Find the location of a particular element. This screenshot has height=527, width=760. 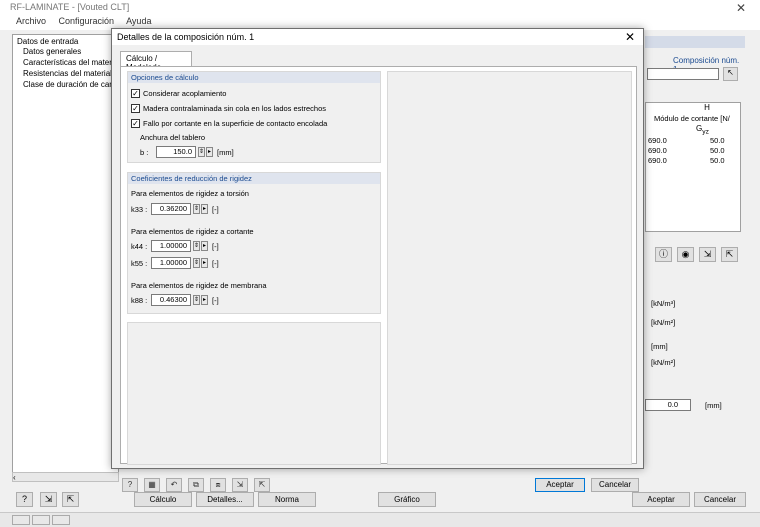

row-3-value: 50.0 is located at coordinates (717, 160).